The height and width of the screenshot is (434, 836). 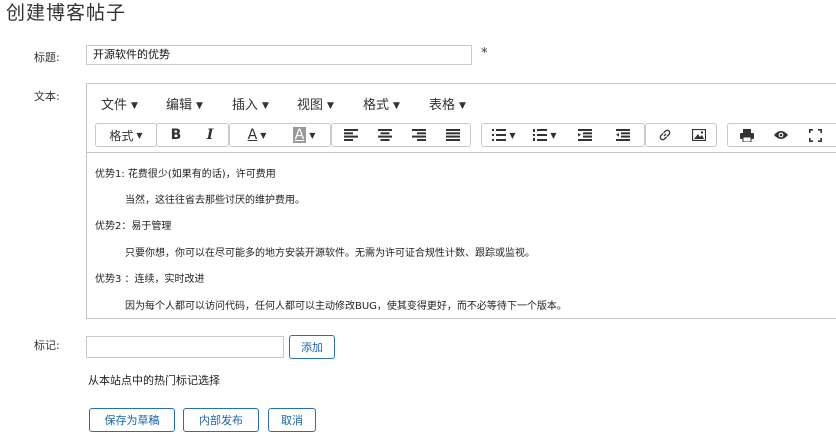 I want to click on menu-format: 格式 ▼, so click(x=381, y=103).